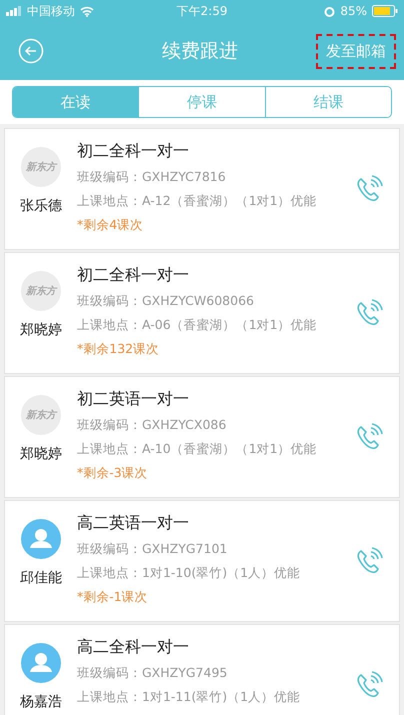  I want to click on course-title: 初二英语一对一, so click(133, 399).